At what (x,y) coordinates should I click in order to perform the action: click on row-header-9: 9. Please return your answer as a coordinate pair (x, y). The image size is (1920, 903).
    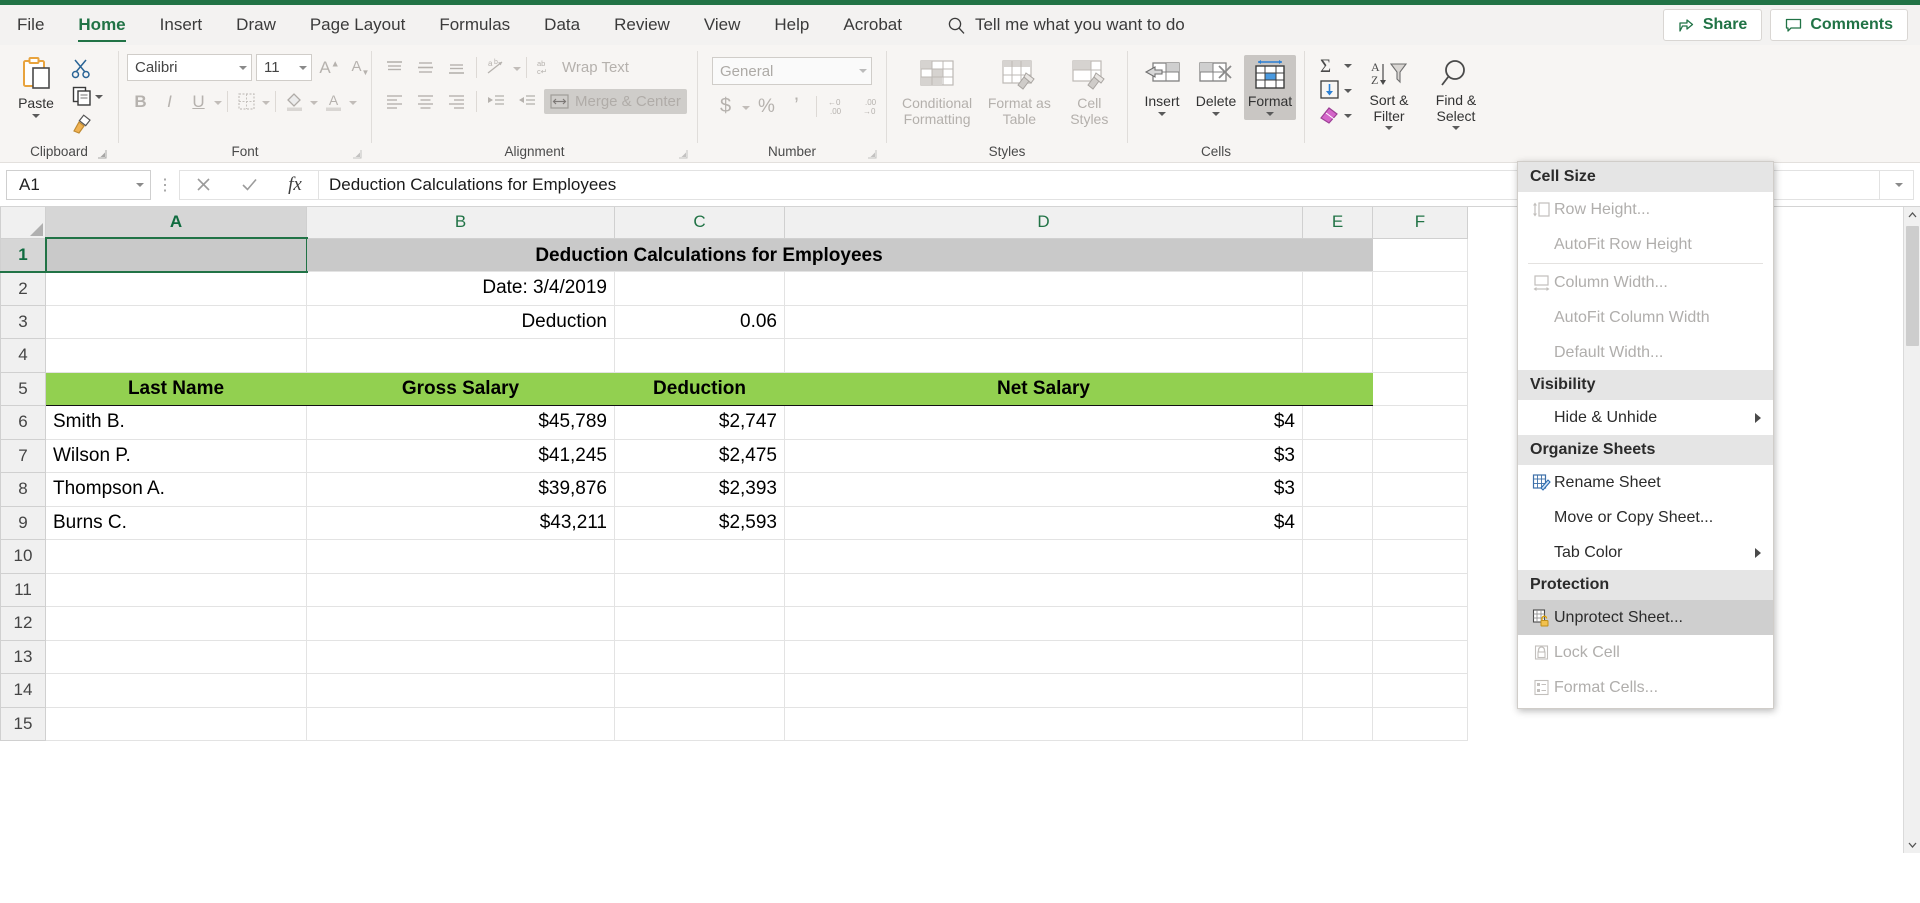
    Looking at the image, I should click on (23, 522).